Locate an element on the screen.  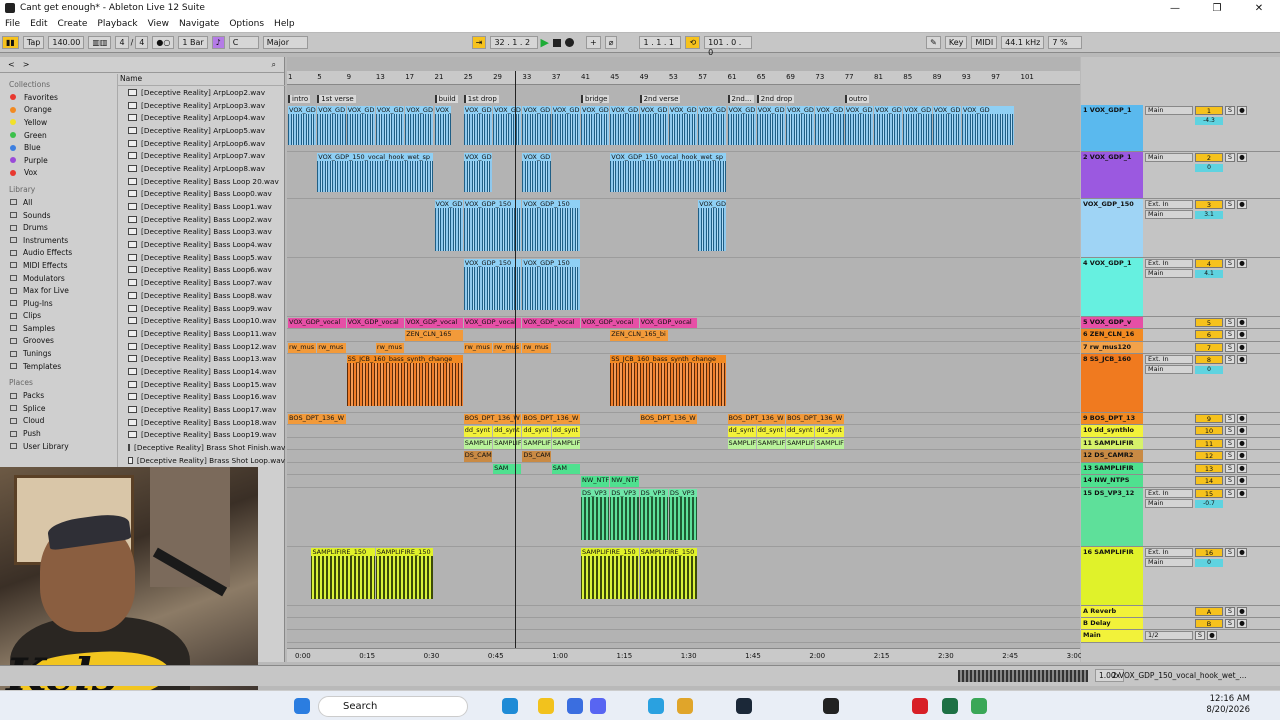
scale-mode-icon: ♪ is located at coordinates (218, 42).